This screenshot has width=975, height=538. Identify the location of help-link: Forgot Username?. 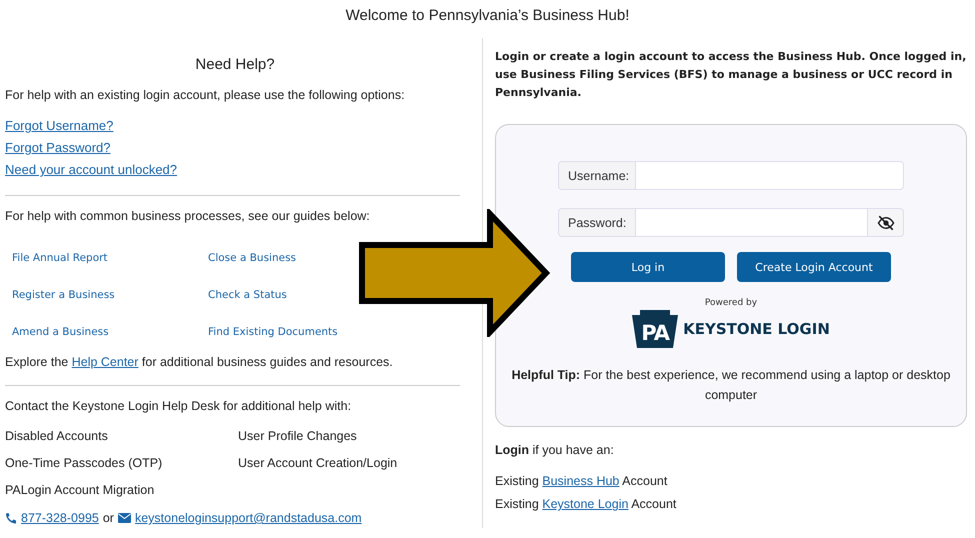
(59, 126).